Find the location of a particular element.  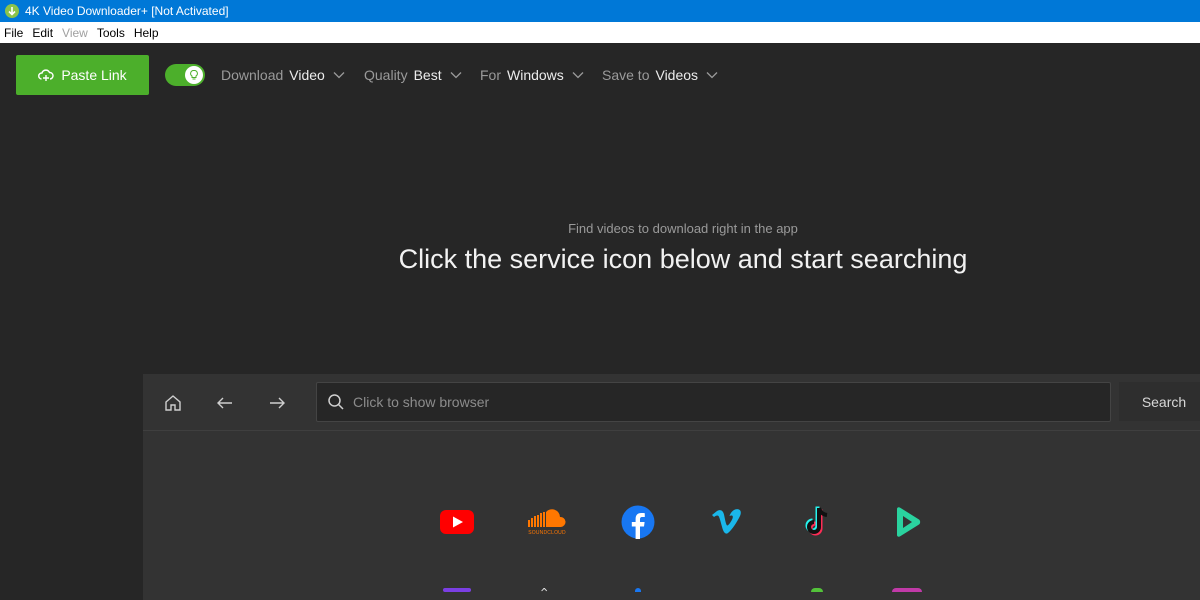

service-icon-partial: ✕ is located at coordinates (547, 590).